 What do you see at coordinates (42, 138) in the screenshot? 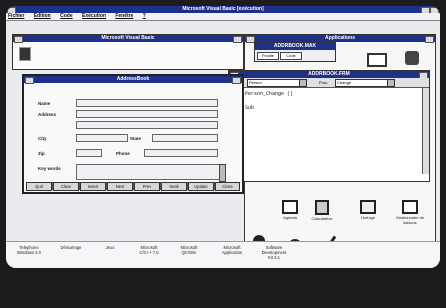
I see `city-label: City` at bounding box center [42, 138].